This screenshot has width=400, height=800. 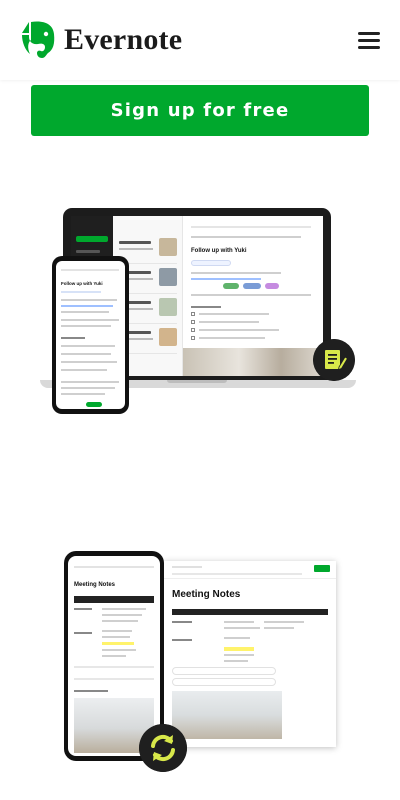 What do you see at coordinates (253, 362) in the screenshot?
I see `note-image` at bounding box center [253, 362].